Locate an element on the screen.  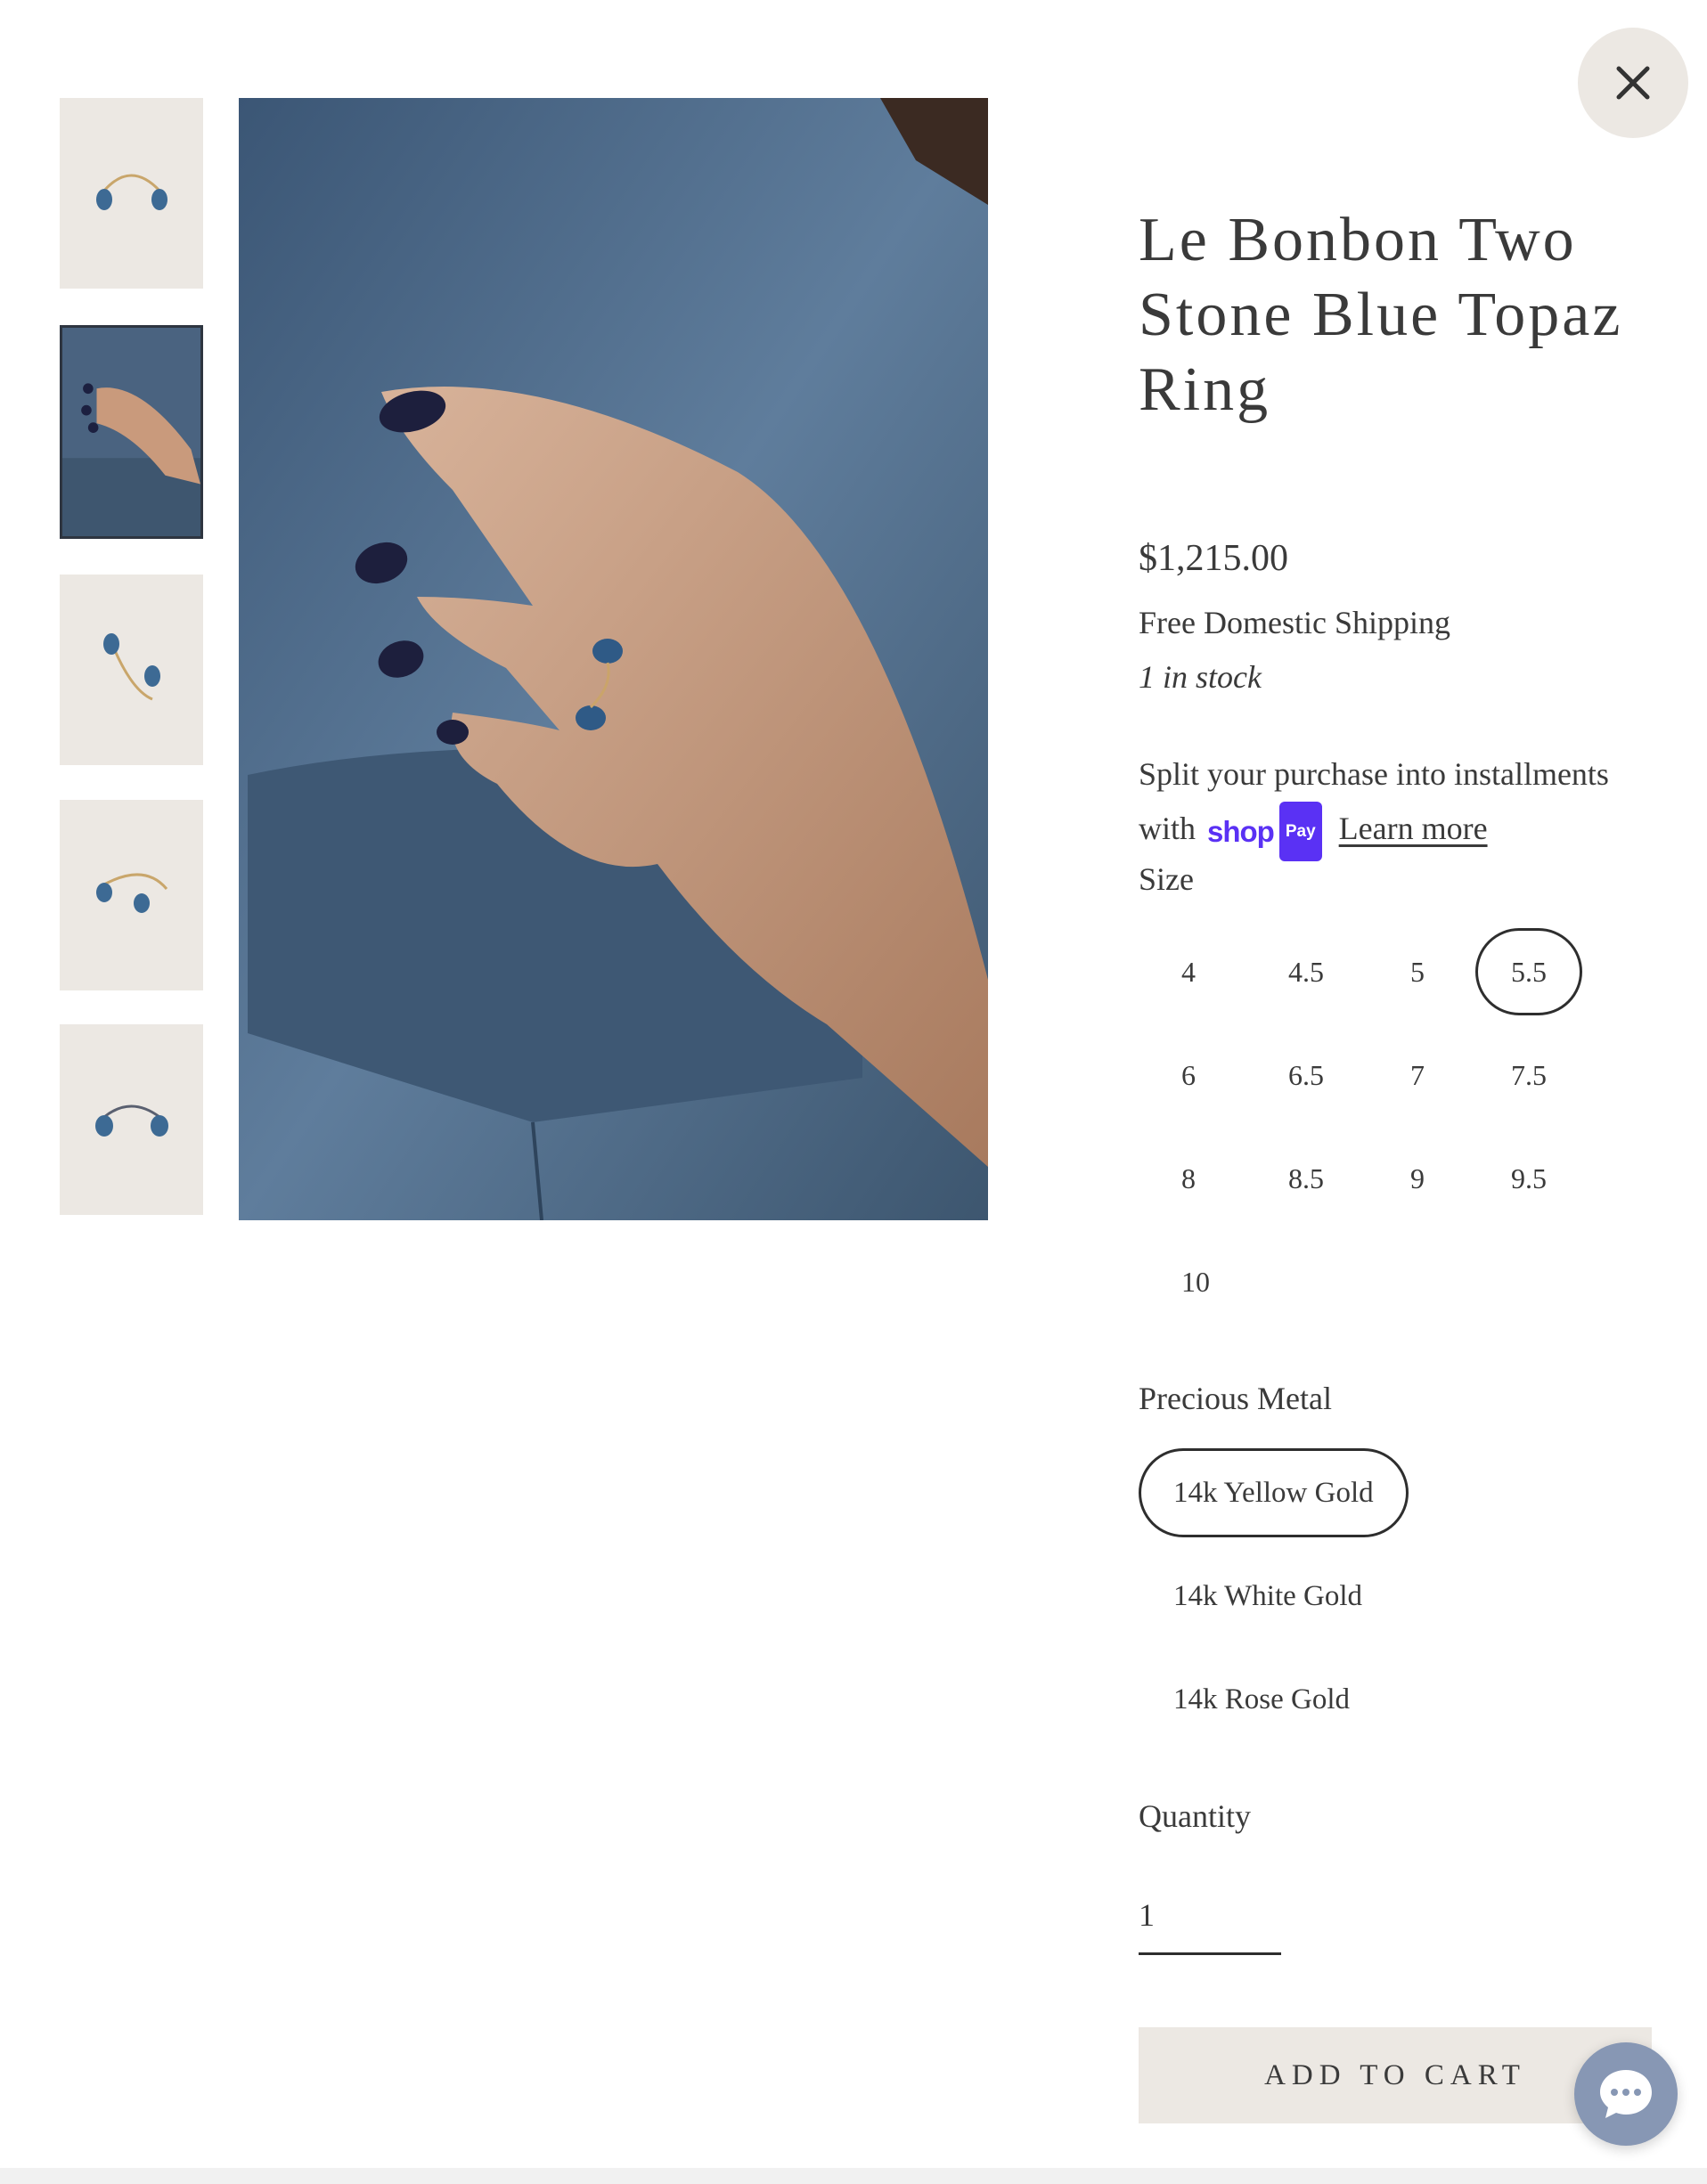
size-option: 6.5 is located at coordinates (1306, 1075).